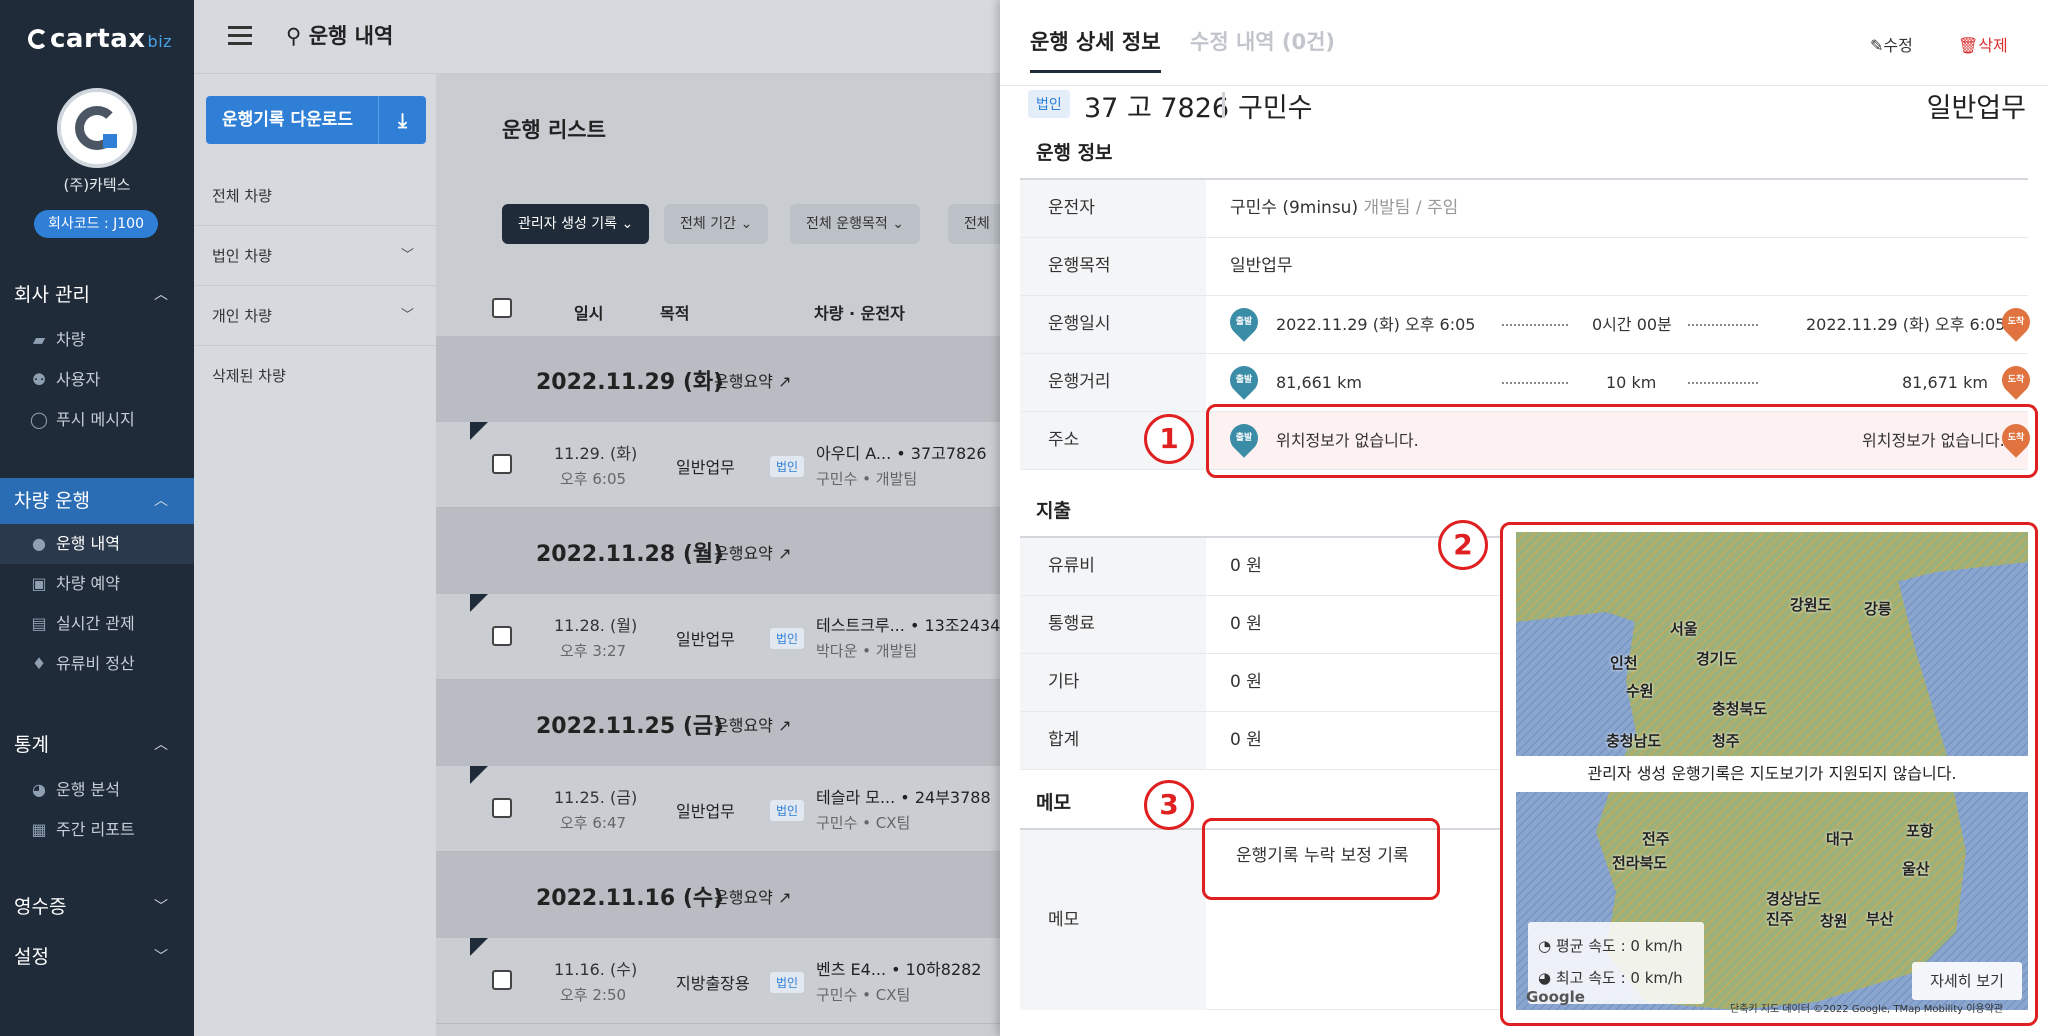 This screenshot has width=2048, height=1036. What do you see at coordinates (899, 969) in the screenshot?
I see `row-car: 벤츠 E4... • 10하8282` at bounding box center [899, 969].